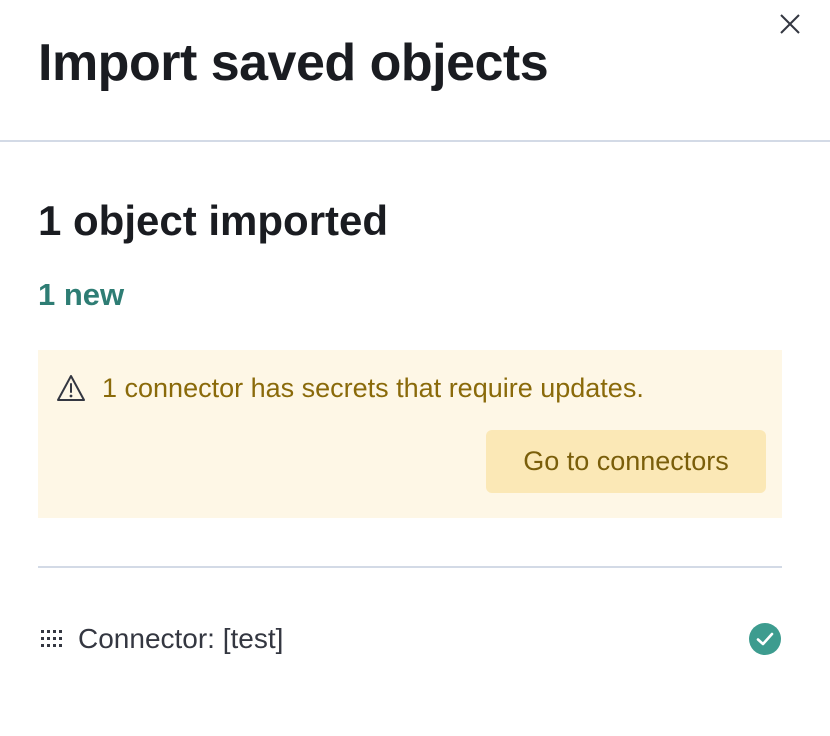  I want to click on close-icon, so click(790, 26).